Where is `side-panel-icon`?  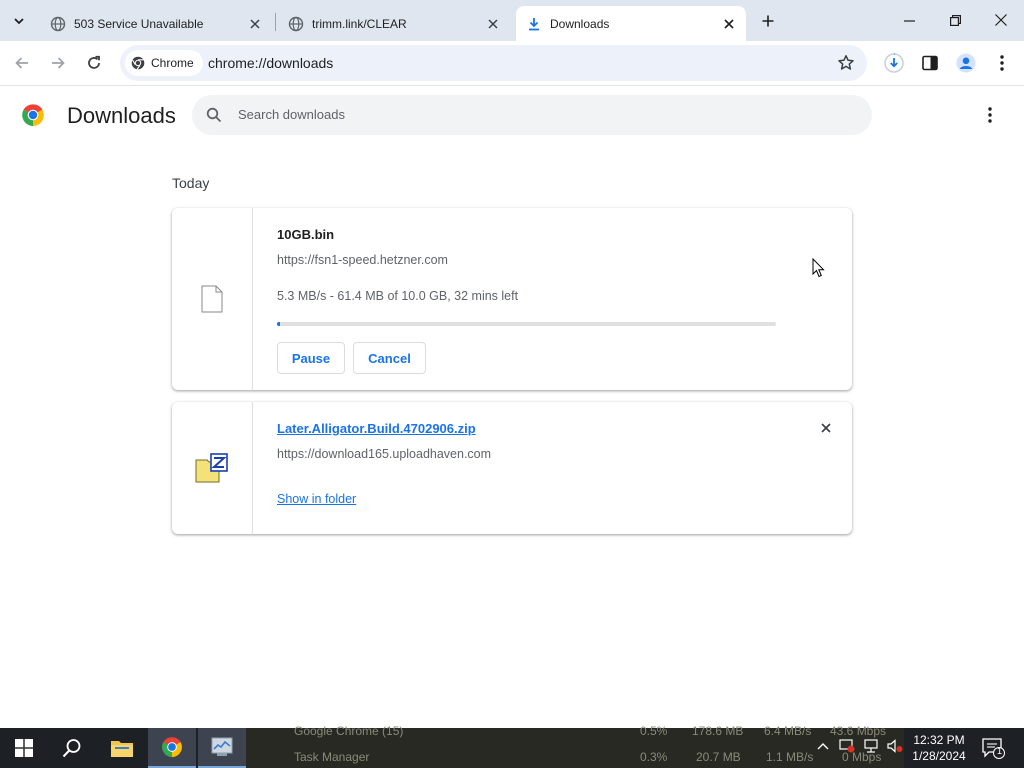
side-panel-icon is located at coordinates (930, 63).